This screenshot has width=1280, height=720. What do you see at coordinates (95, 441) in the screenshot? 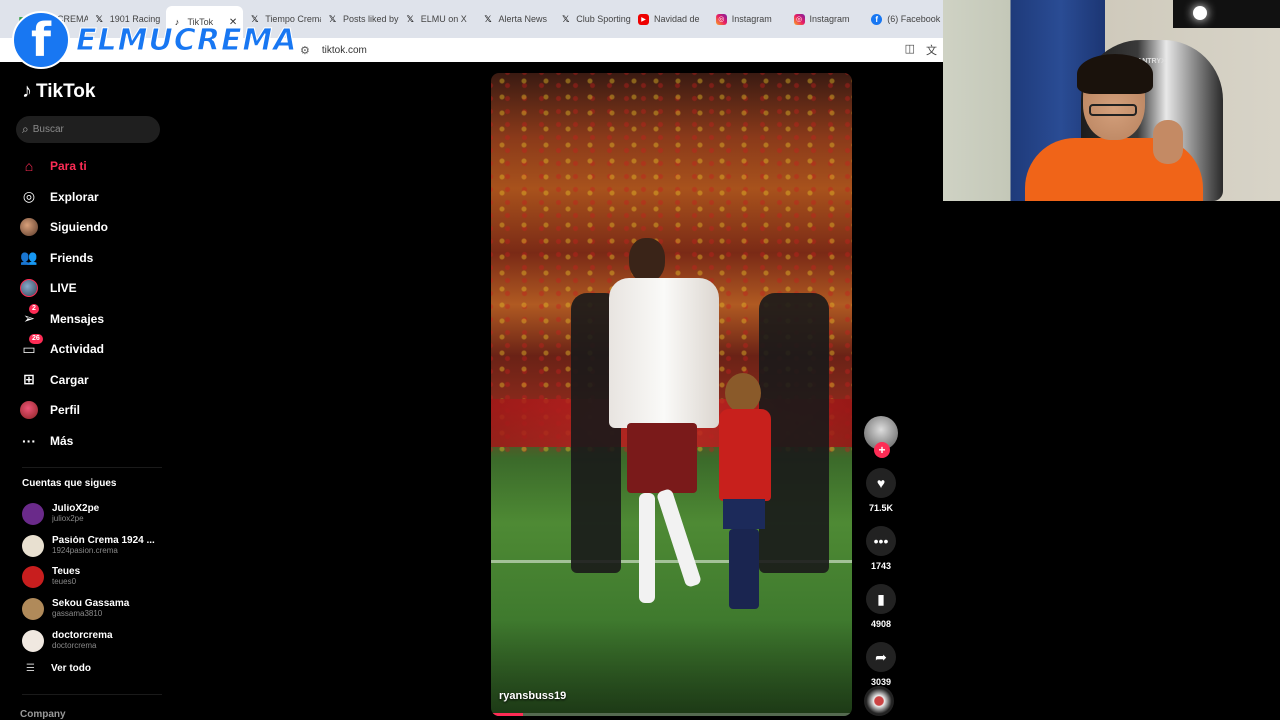
I see `nav-item-more: ··· Más` at bounding box center [95, 441].